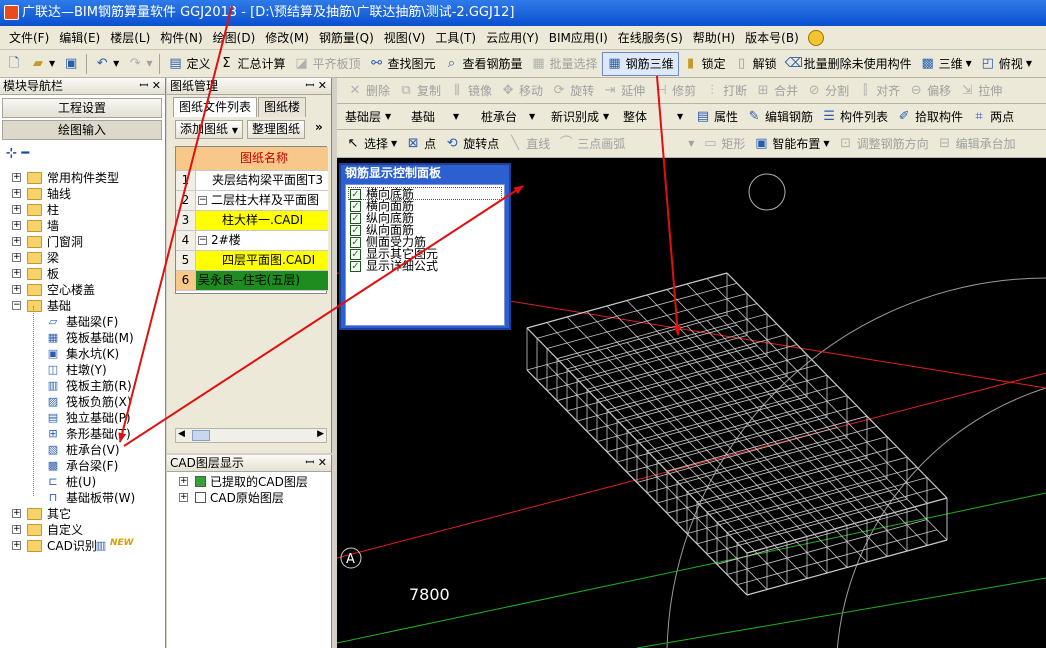 The height and width of the screenshot is (648, 1046). I want to click on menu-tools: 工具(T), so click(455, 38).